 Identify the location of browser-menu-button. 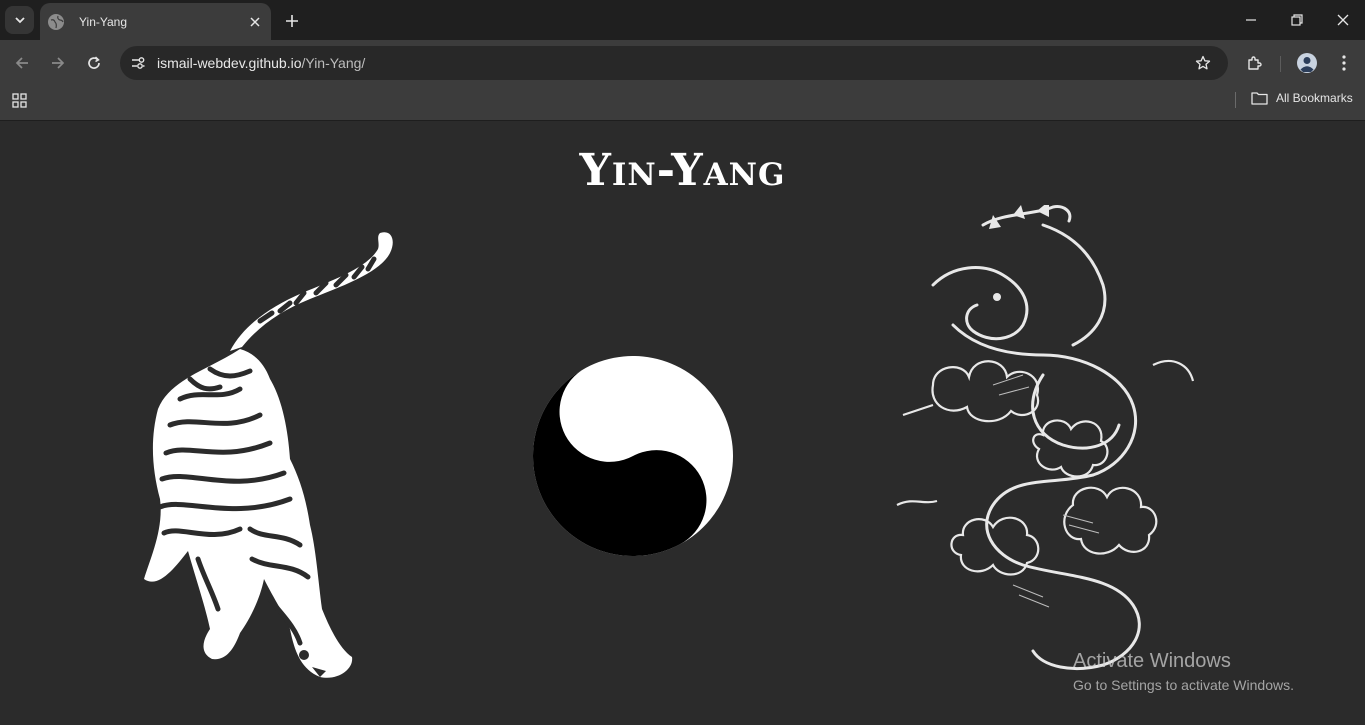
(1344, 63).